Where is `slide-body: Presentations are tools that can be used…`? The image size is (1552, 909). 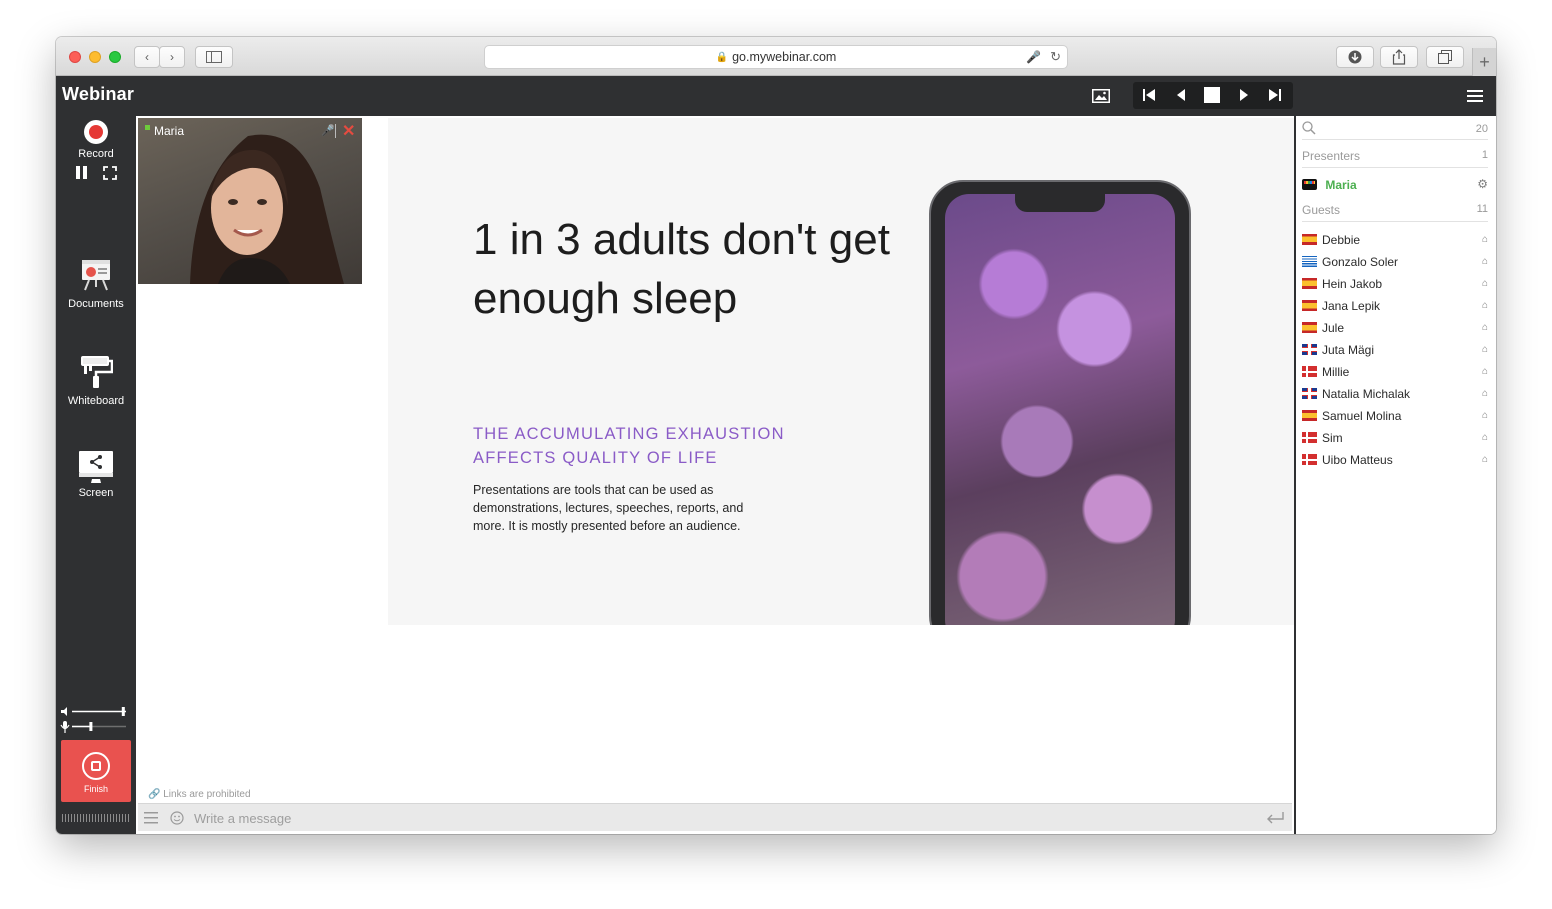
slide-body: Presentations are tools that can be used… is located at coordinates (608, 508).